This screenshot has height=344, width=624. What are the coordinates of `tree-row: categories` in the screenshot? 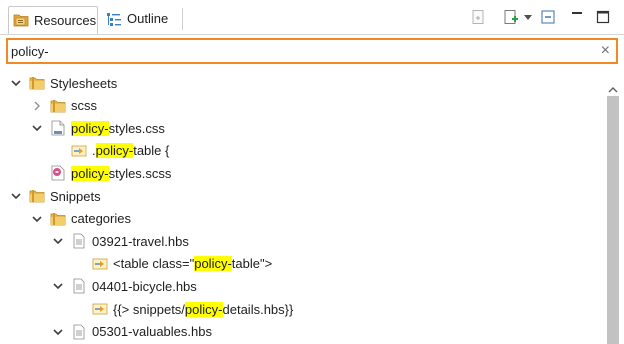 It's located at (80, 219).